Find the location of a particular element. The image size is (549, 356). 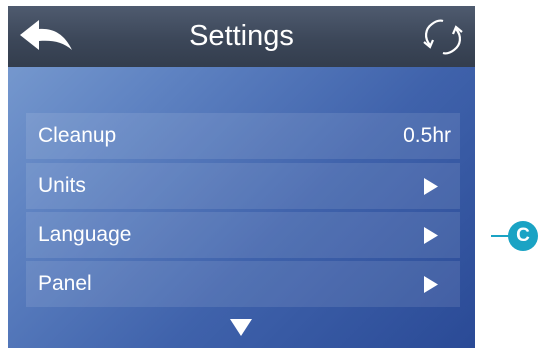

setting-label: Units is located at coordinates (62, 185).